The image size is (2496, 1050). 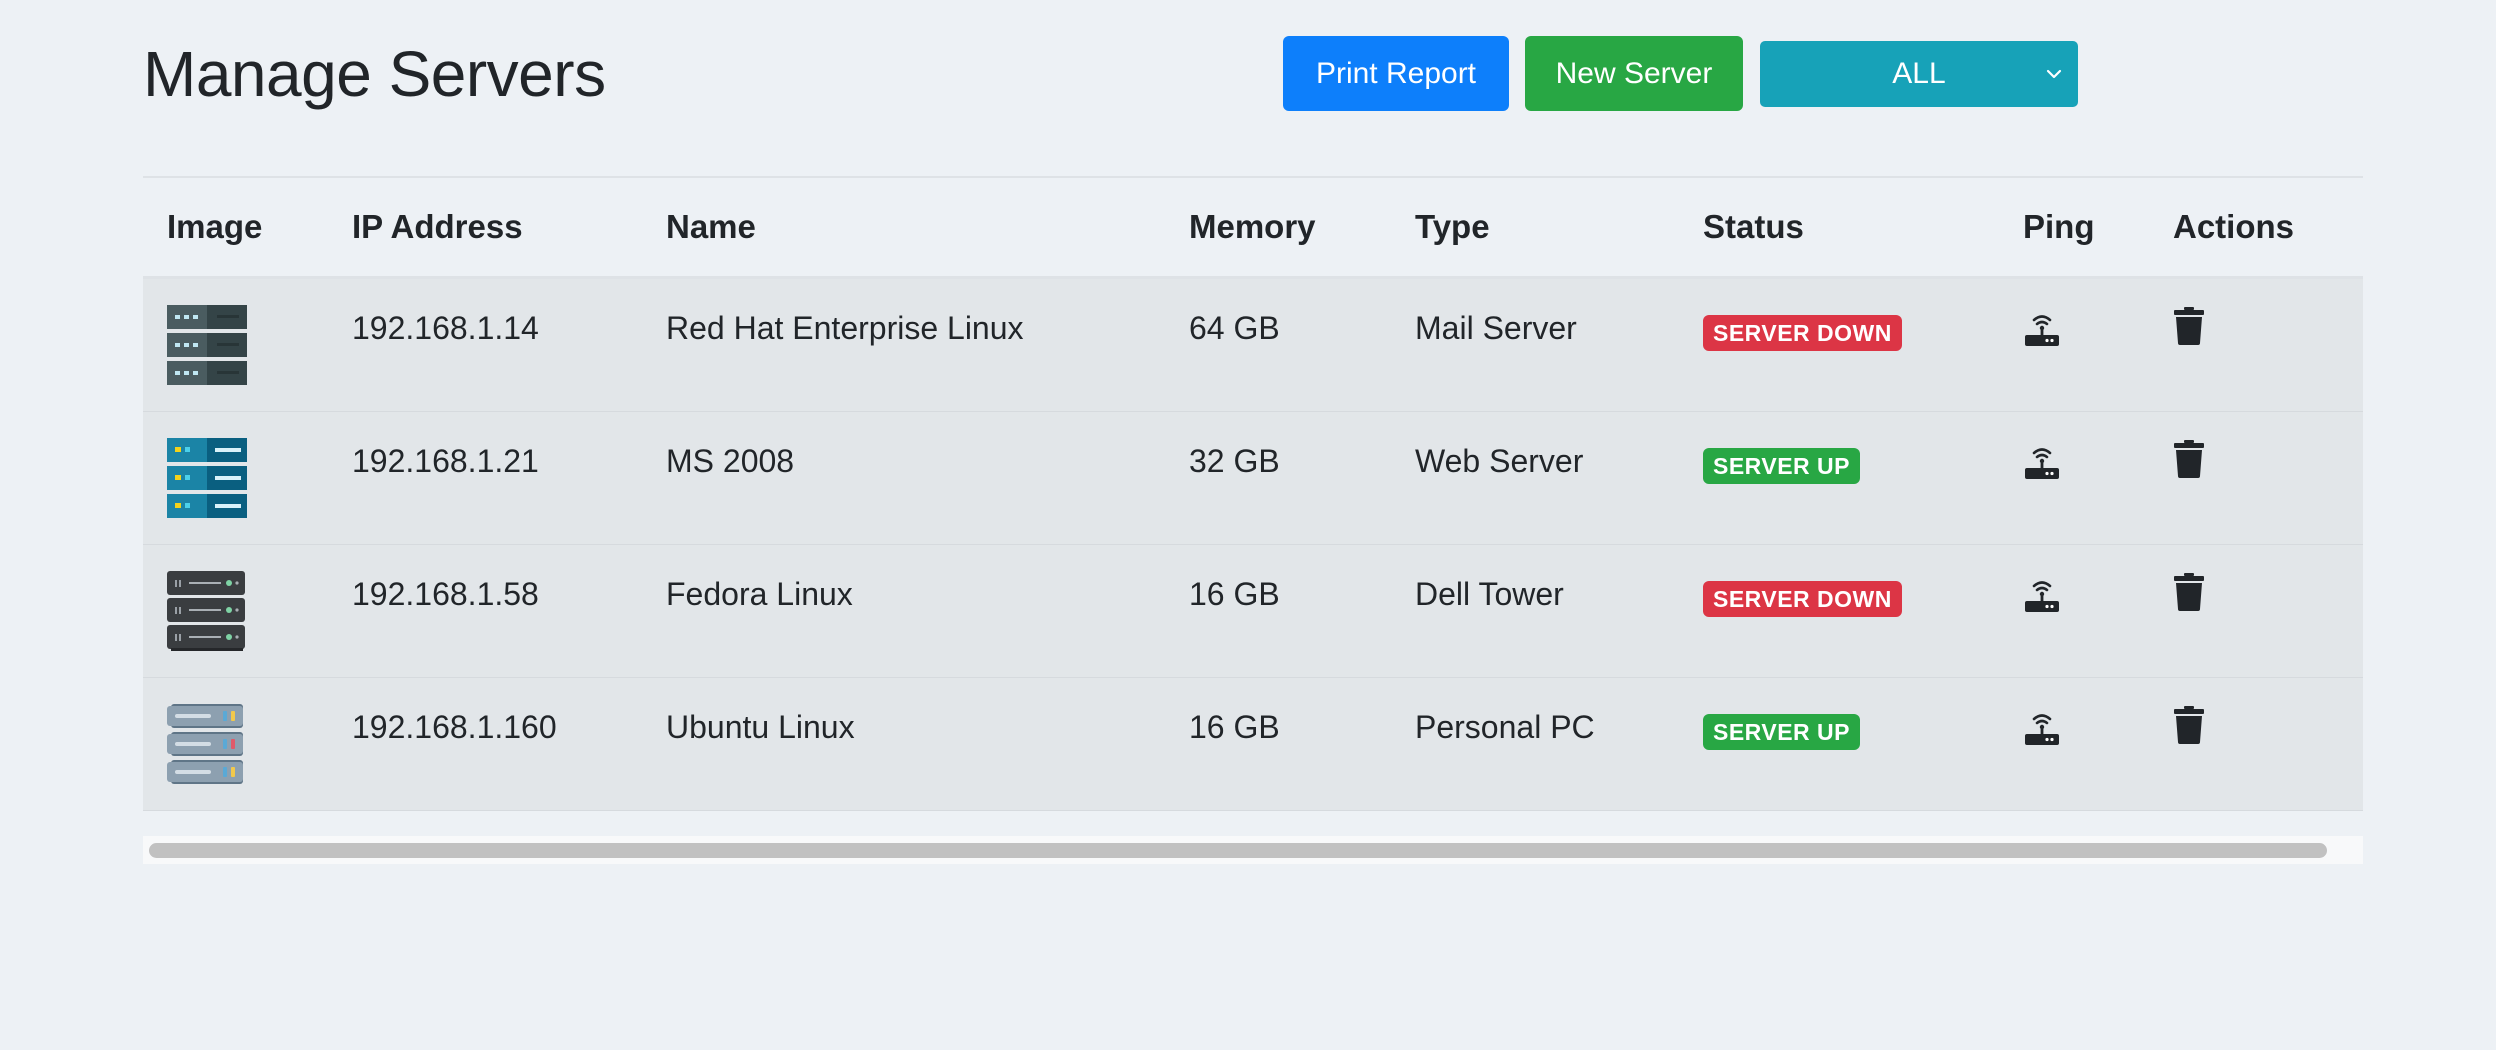 What do you see at coordinates (437, 226) in the screenshot?
I see `column-header-ip-address: IP Address` at bounding box center [437, 226].